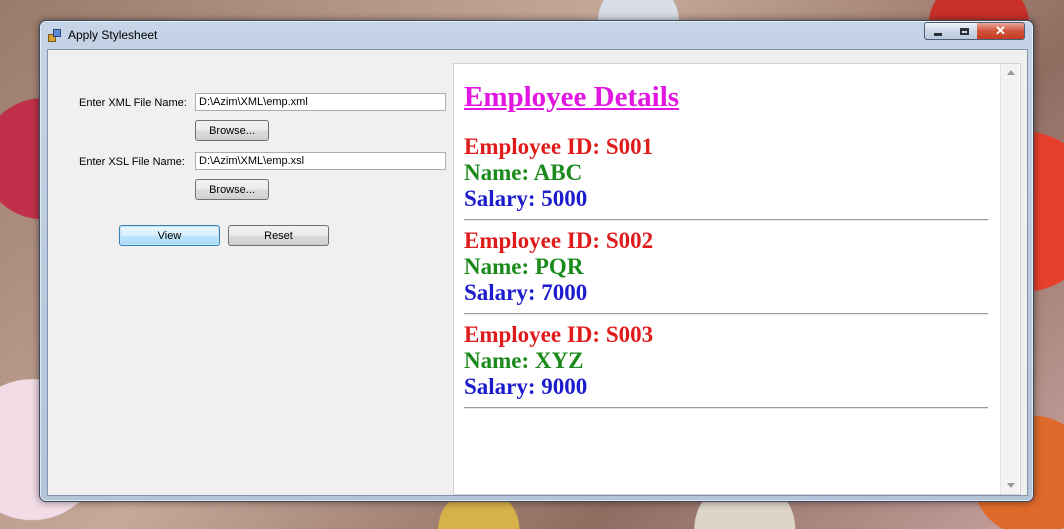  I want to click on maximize-icon, so click(964, 31).